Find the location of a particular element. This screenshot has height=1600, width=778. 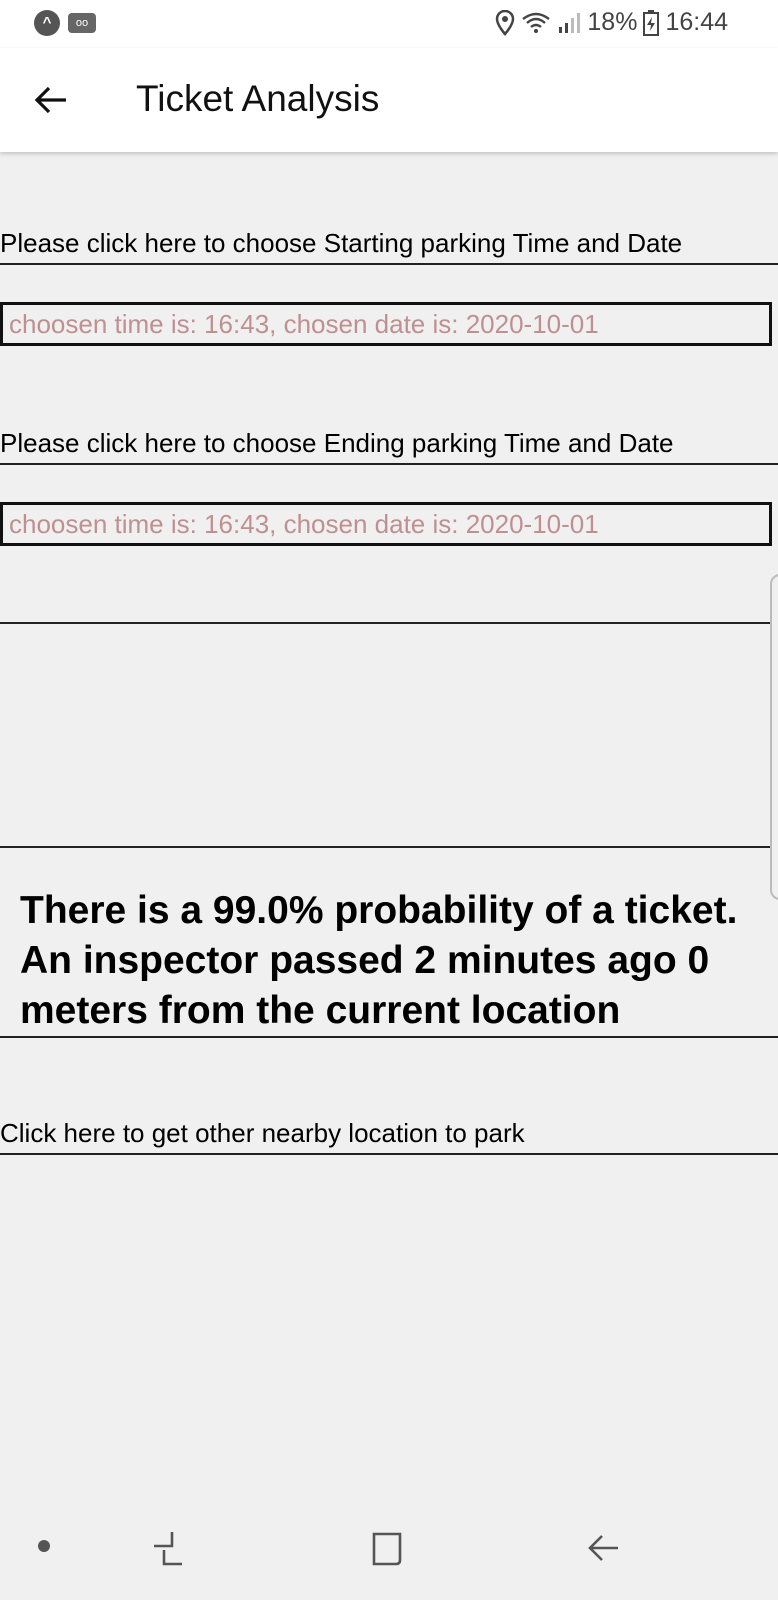

arrow-left-icon is located at coordinates (50, 100).